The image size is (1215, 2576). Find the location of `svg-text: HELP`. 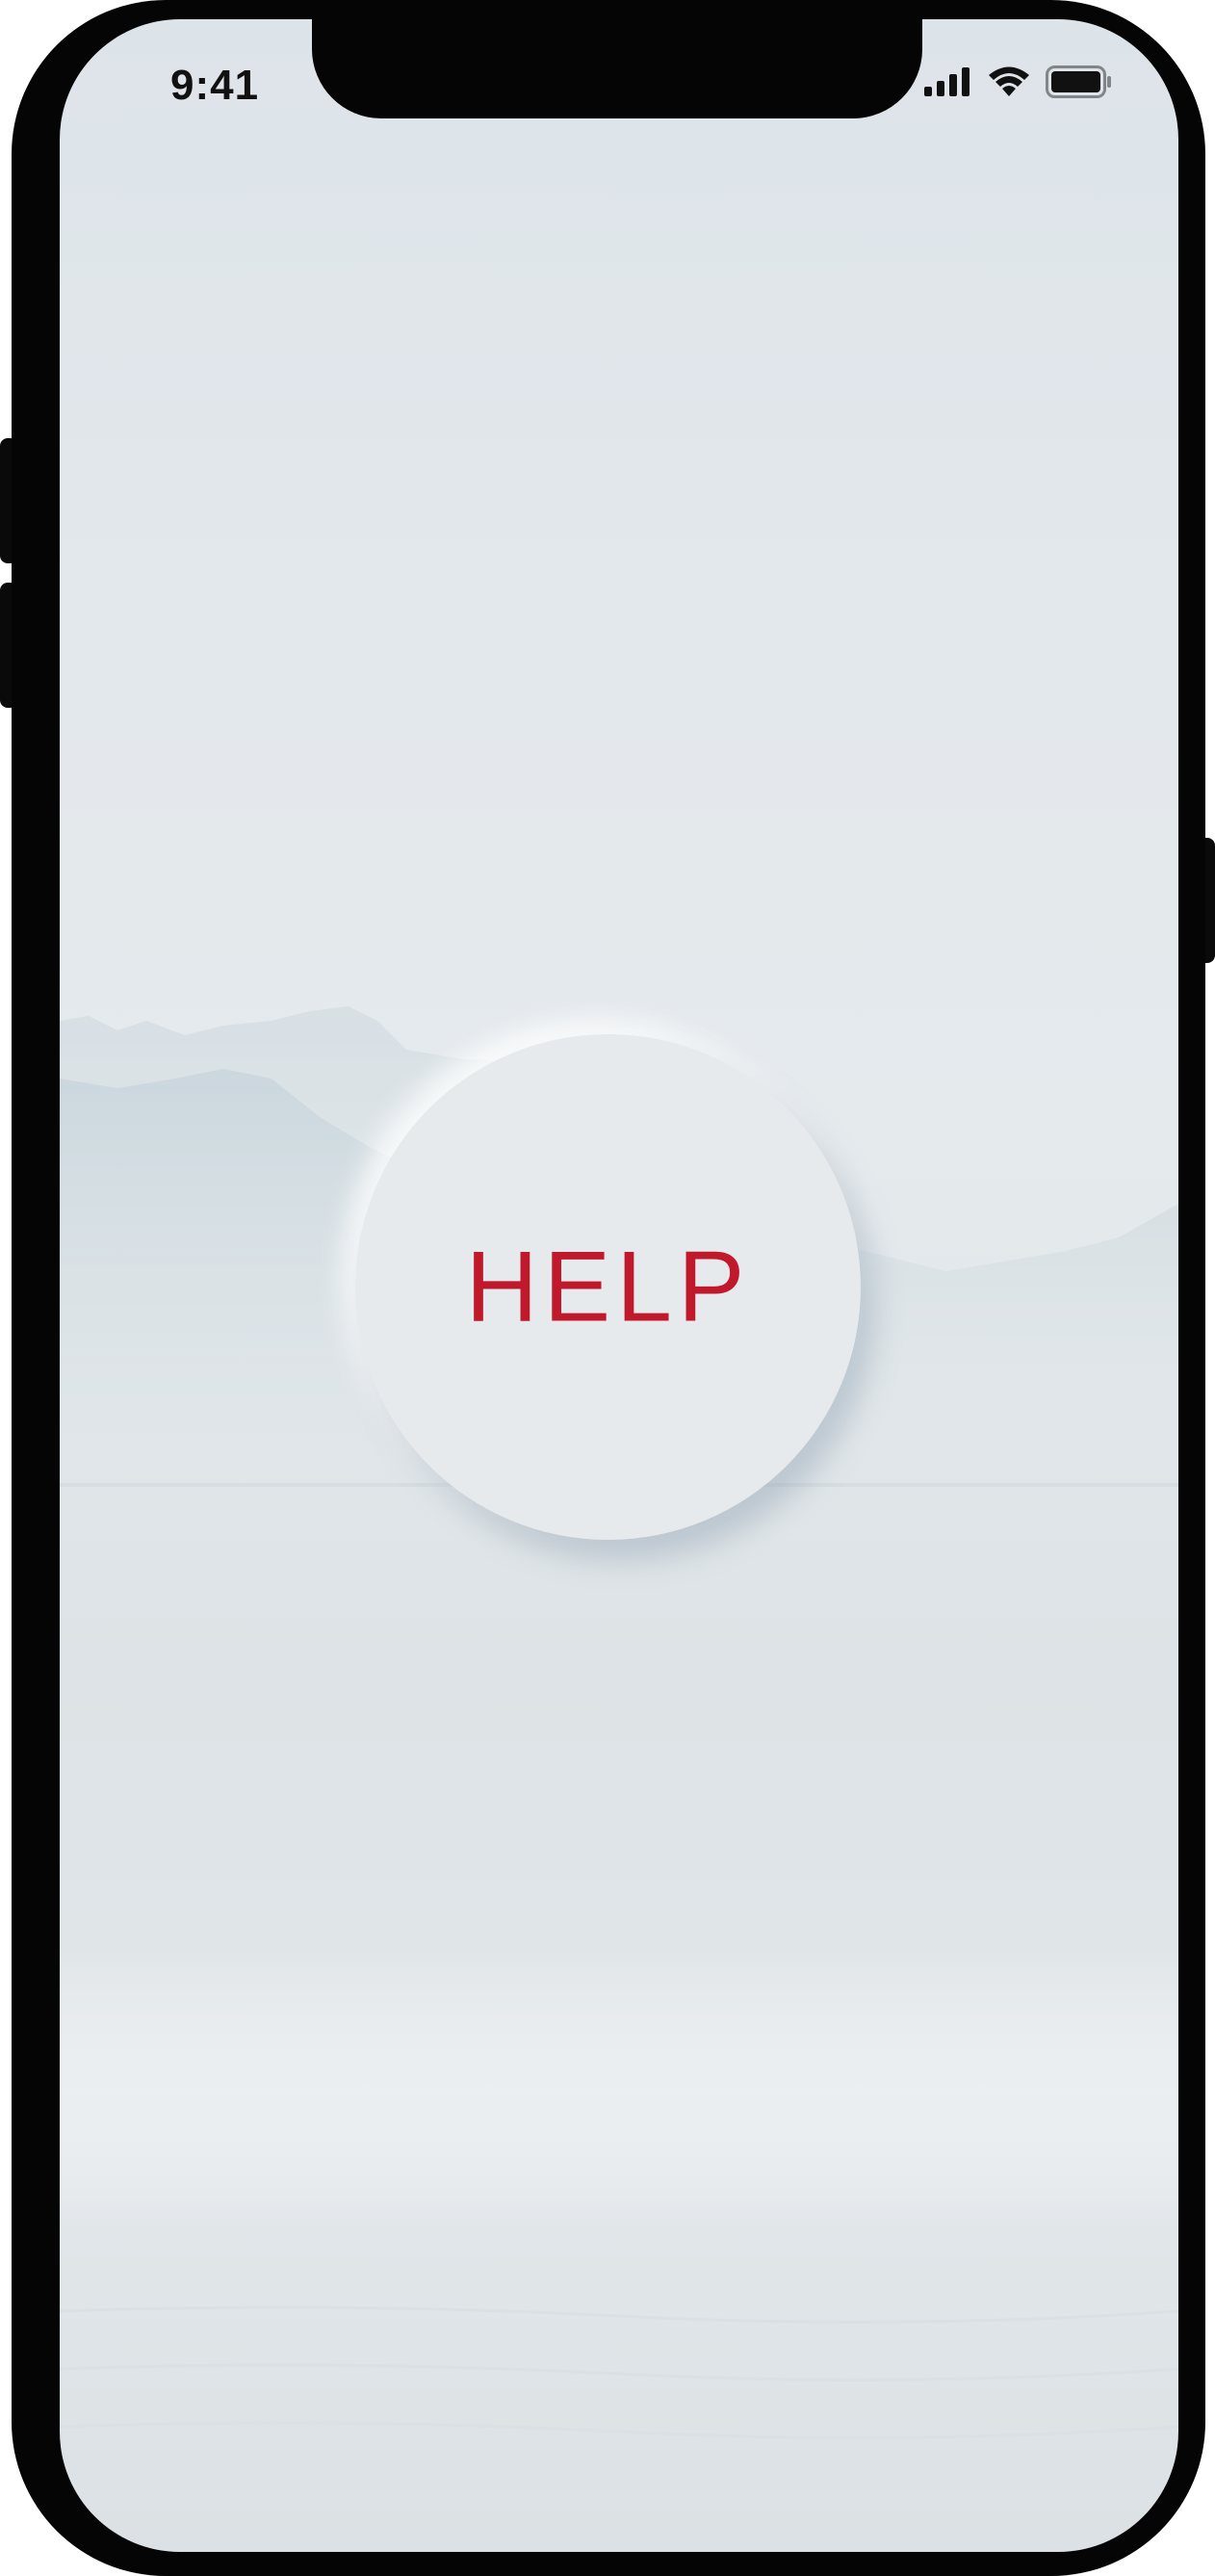

svg-text: HELP is located at coordinates (608, 1287).